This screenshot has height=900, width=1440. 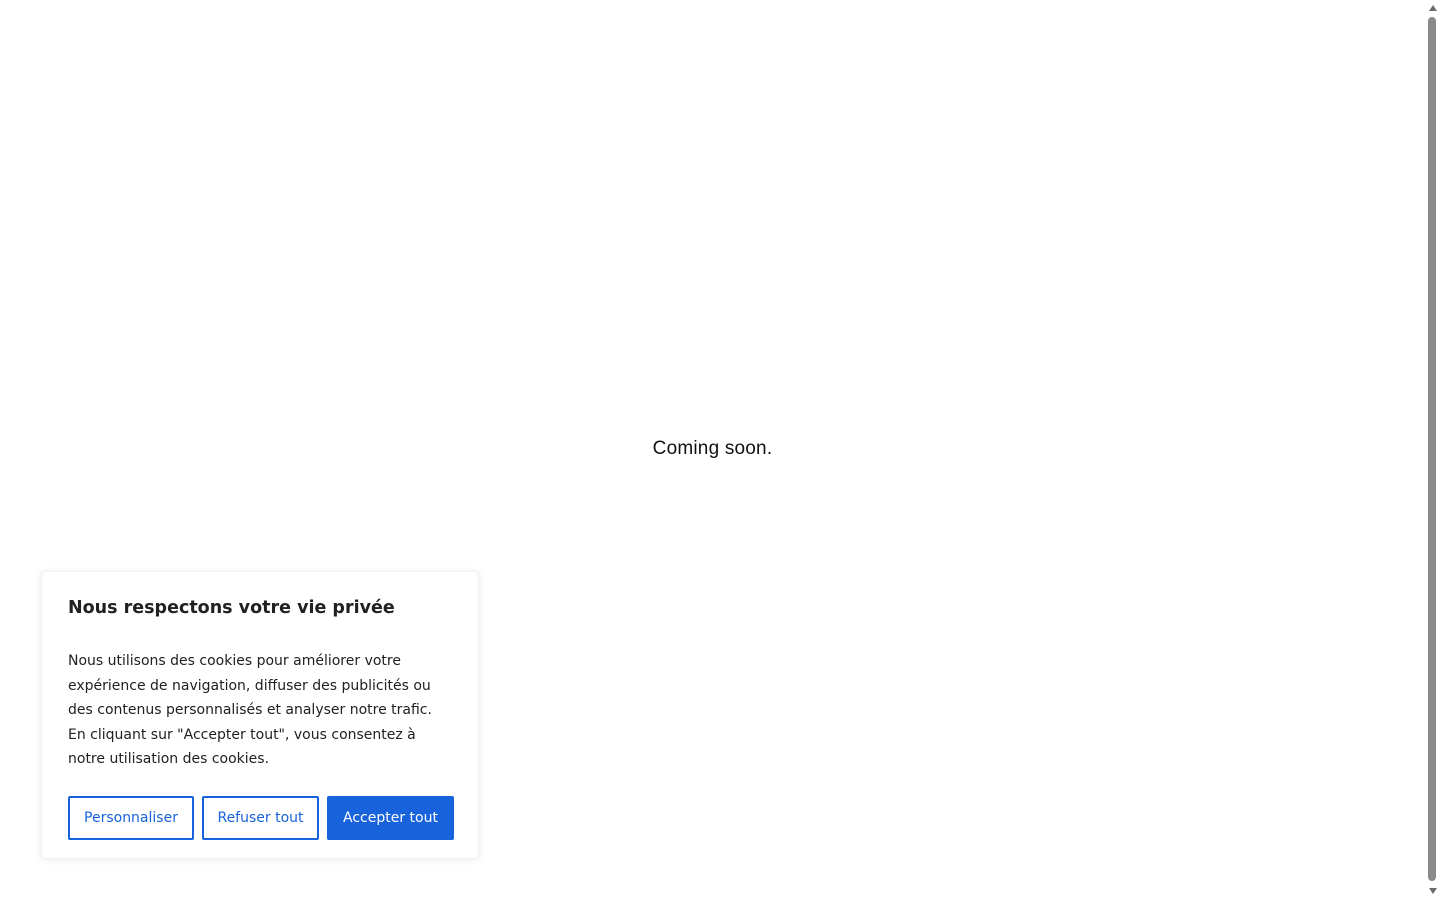 I want to click on customize-button: Personnaliser, so click(x=131, y=818).